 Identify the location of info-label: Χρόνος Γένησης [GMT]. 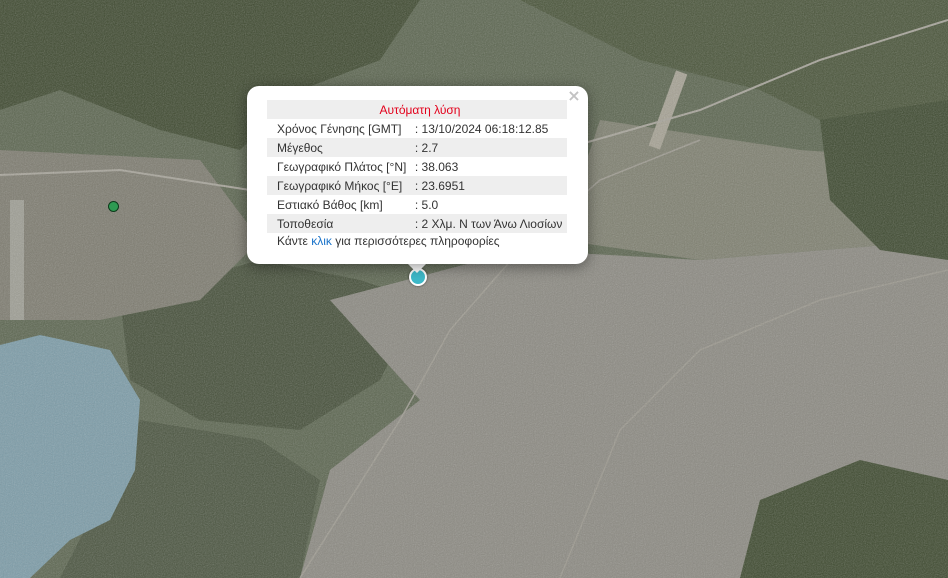
(339, 128).